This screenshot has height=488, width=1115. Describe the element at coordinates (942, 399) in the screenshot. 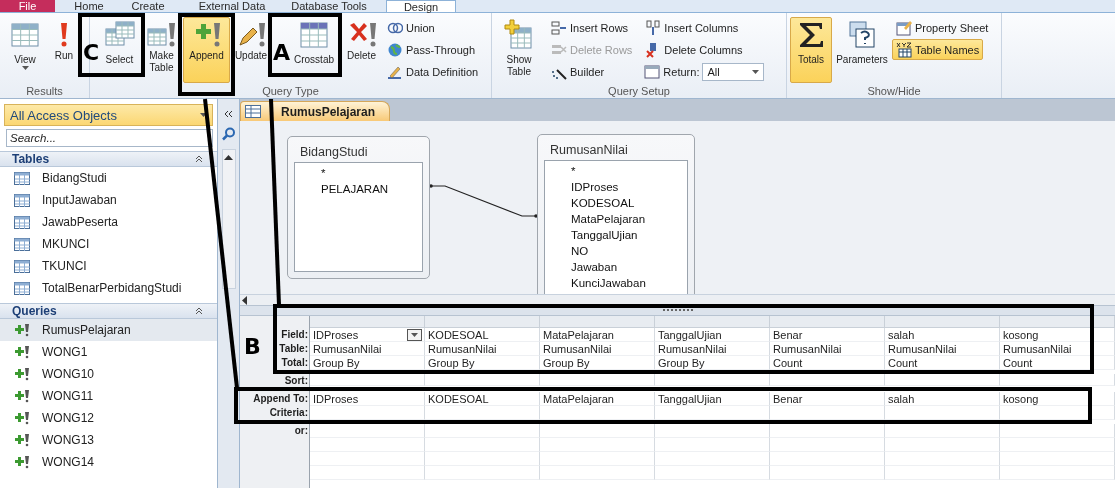

I see `grid-cell: salah` at that location.